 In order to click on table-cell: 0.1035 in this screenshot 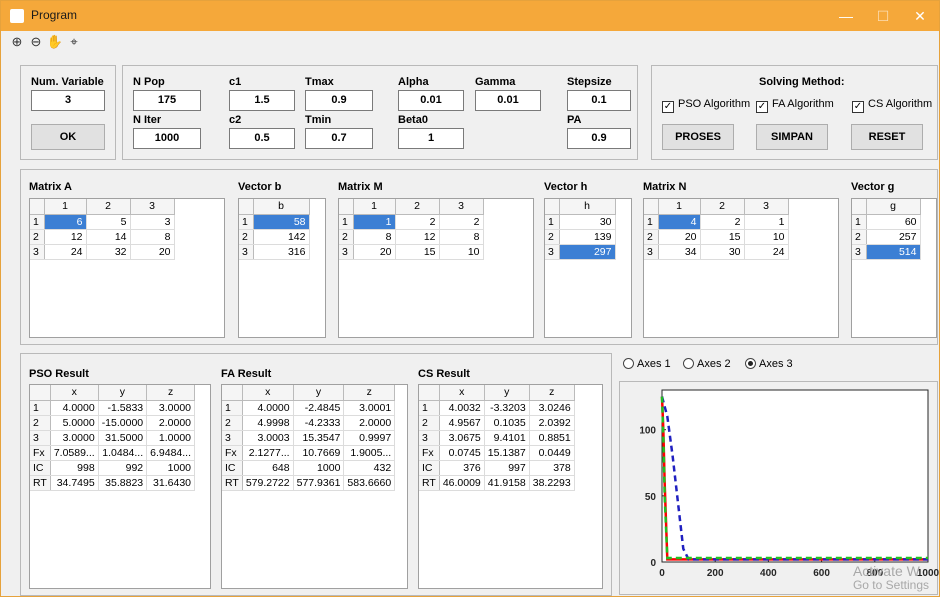, I will do `click(507, 423)`.